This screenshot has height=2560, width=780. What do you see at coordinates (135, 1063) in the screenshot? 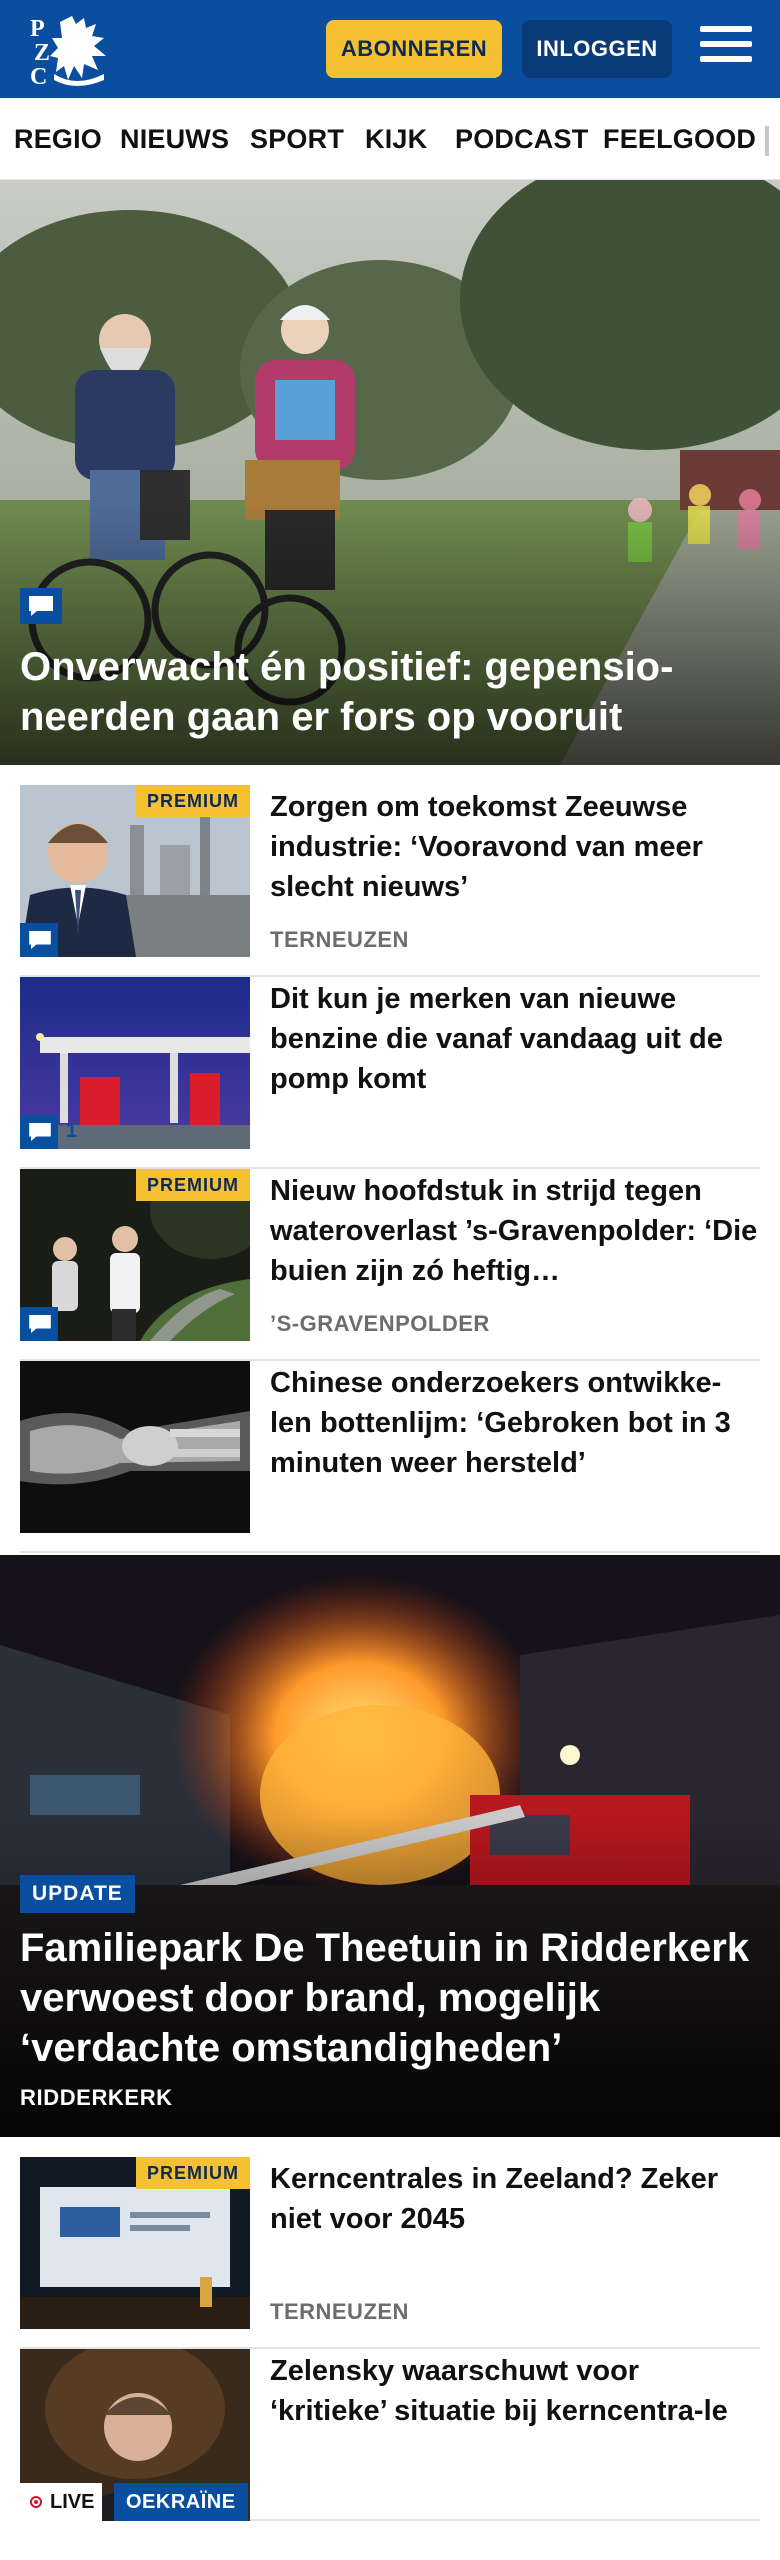
I see `article-thumbnail: 1` at bounding box center [135, 1063].